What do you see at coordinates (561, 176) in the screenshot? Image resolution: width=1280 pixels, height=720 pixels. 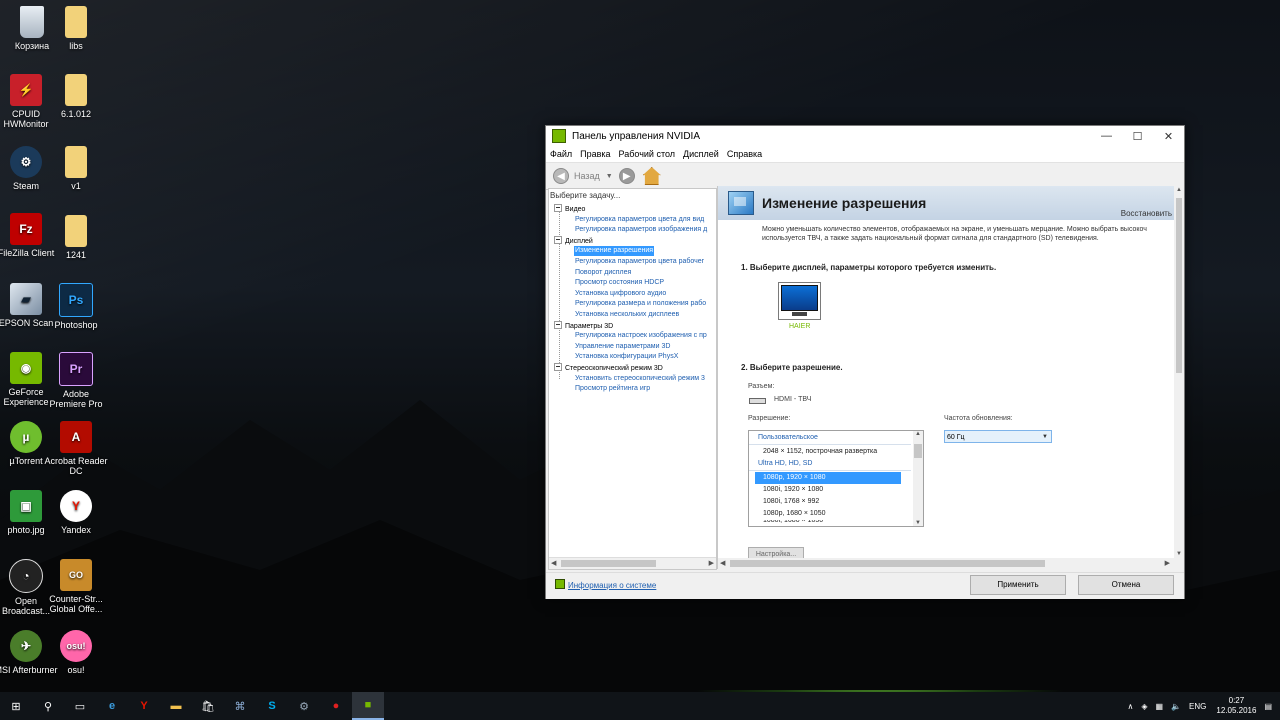 I see `back-arrow-icon: ◀` at bounding box center [561, 176].